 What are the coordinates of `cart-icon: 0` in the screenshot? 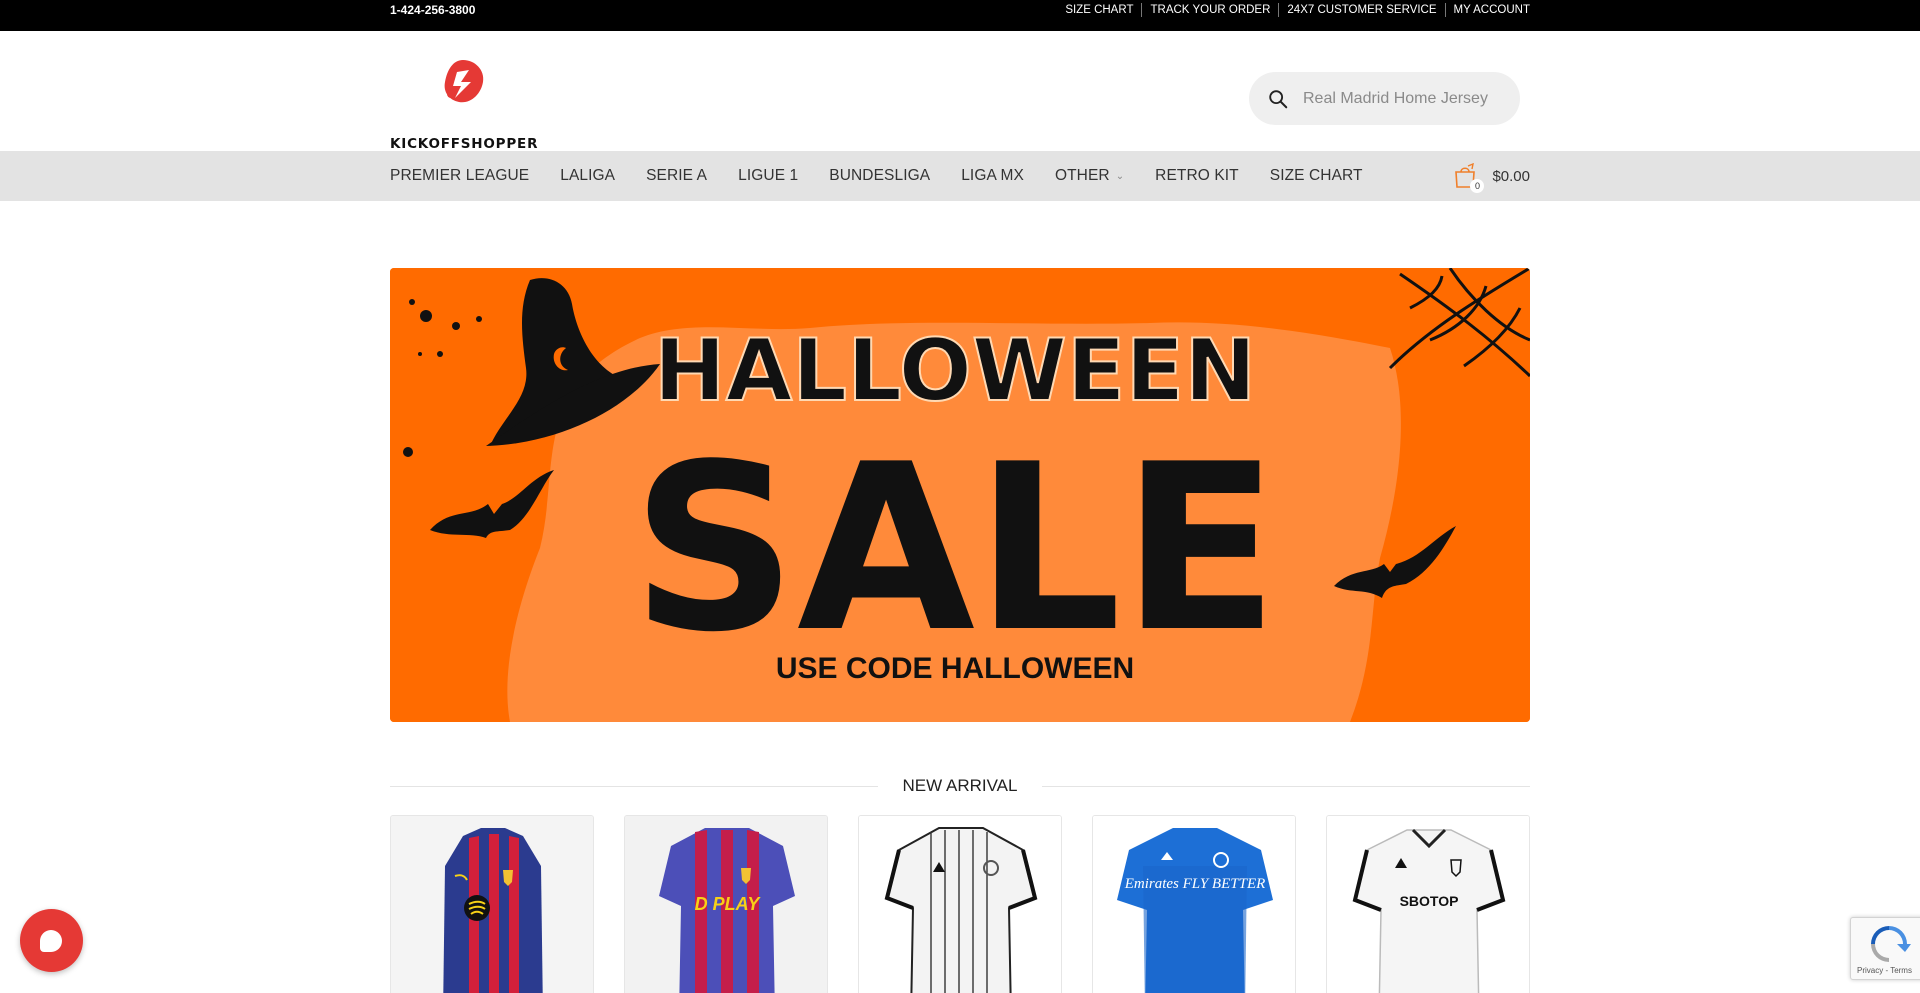 It's located at (1468, 177).